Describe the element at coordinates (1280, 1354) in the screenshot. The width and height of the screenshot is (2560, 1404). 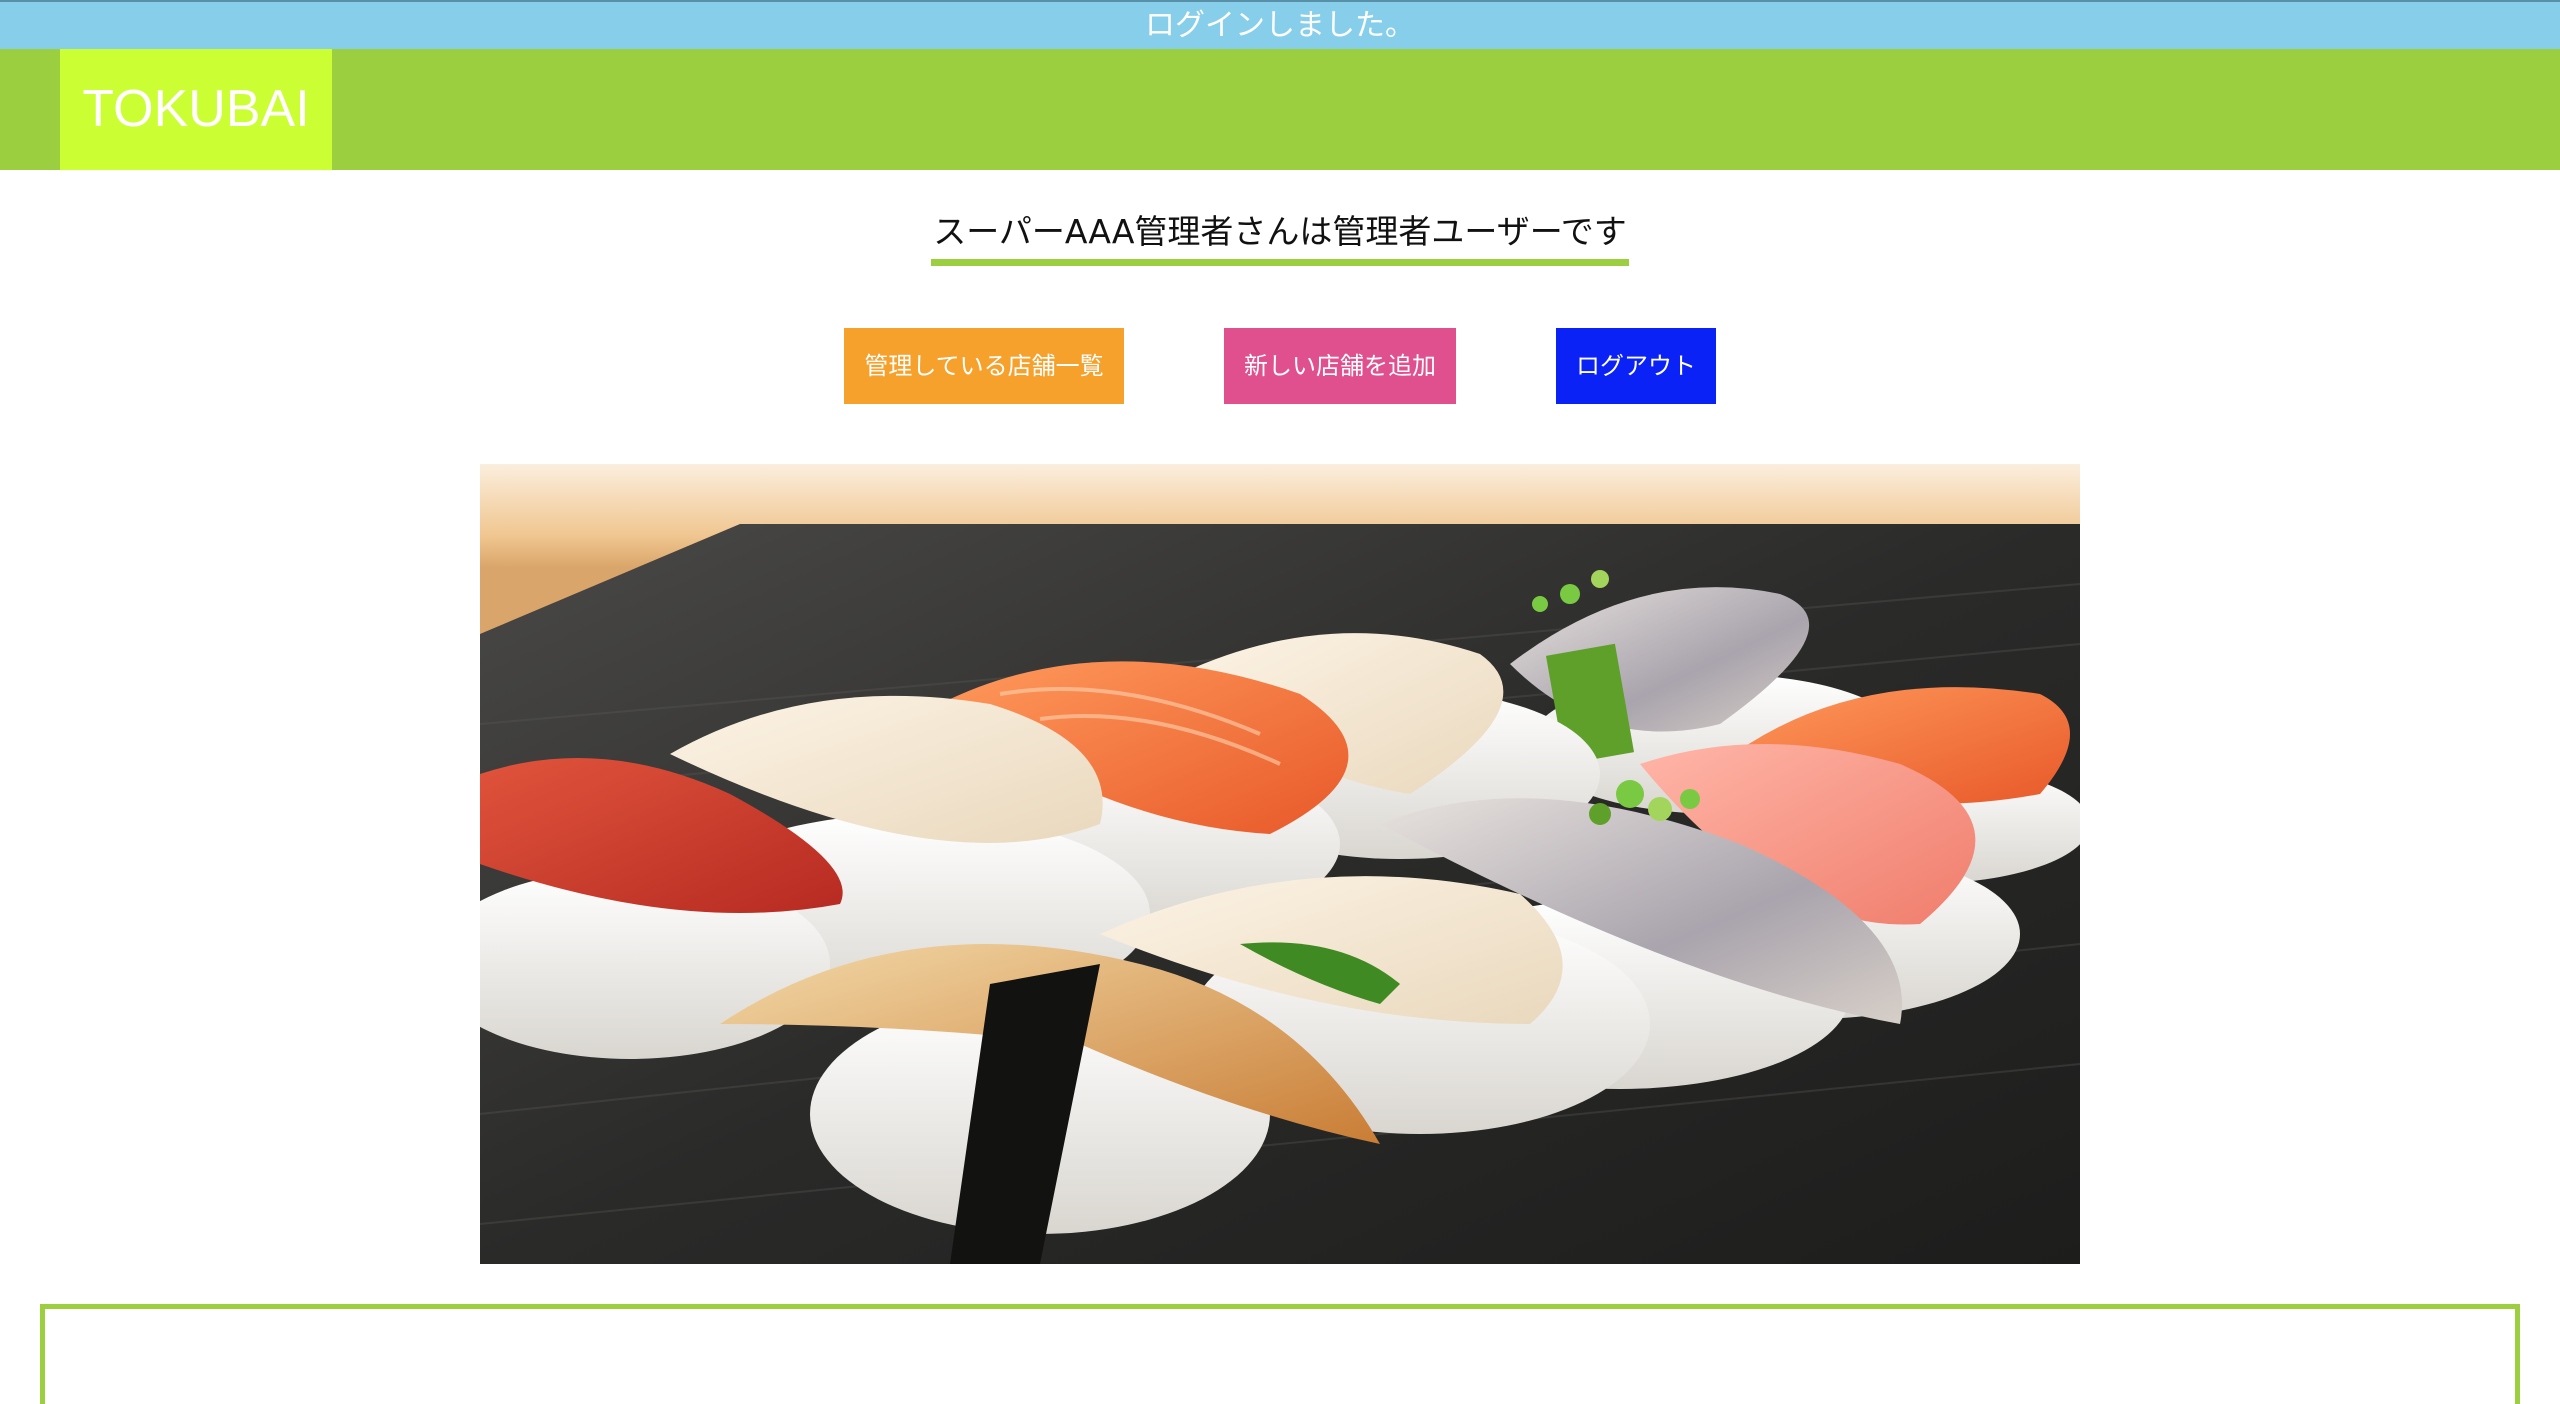
I see `content-box` at that location.